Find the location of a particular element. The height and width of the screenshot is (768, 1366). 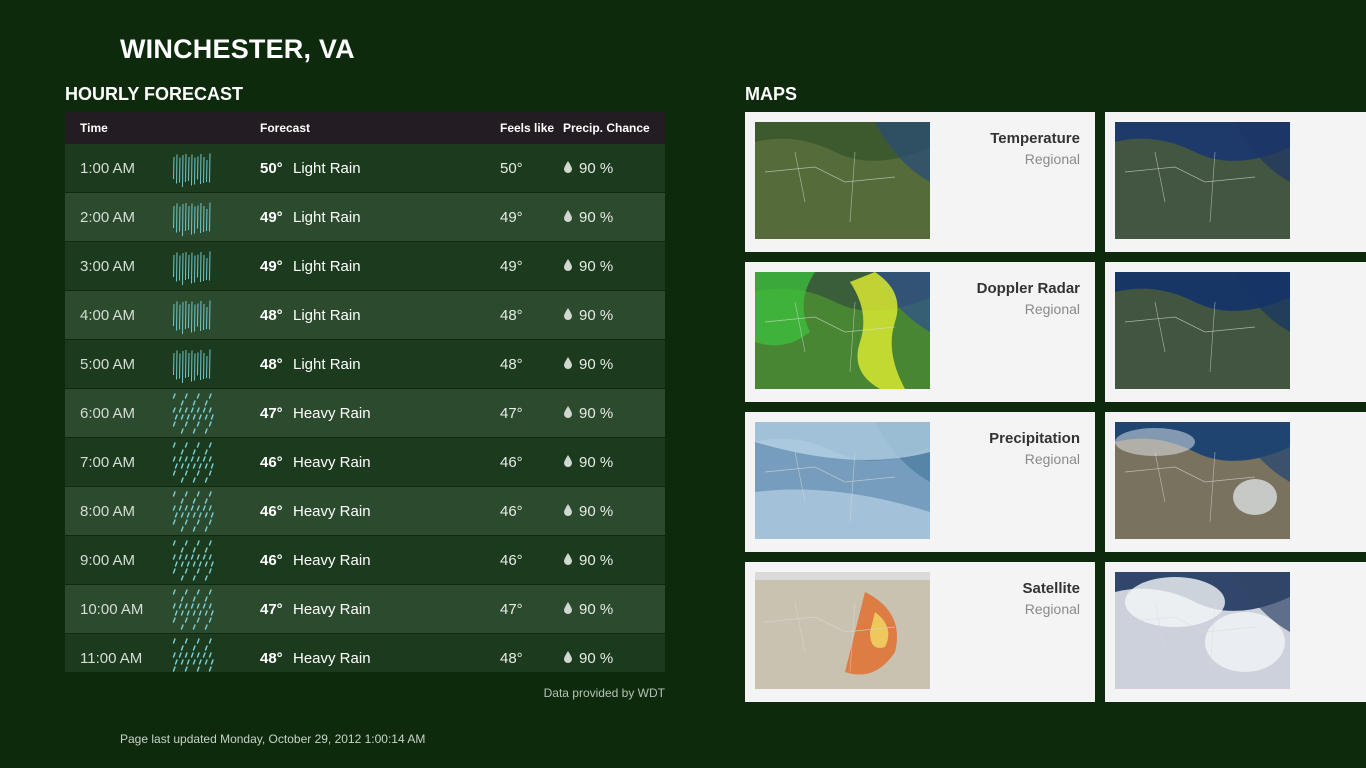

maps-title: MAPS is located at coordinates (771, 94).